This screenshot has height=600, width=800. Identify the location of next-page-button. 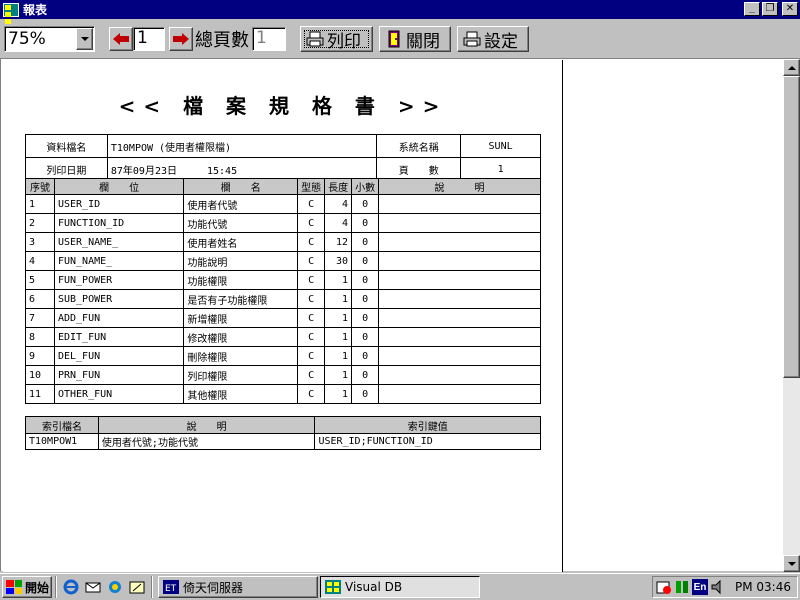
(181, 39).